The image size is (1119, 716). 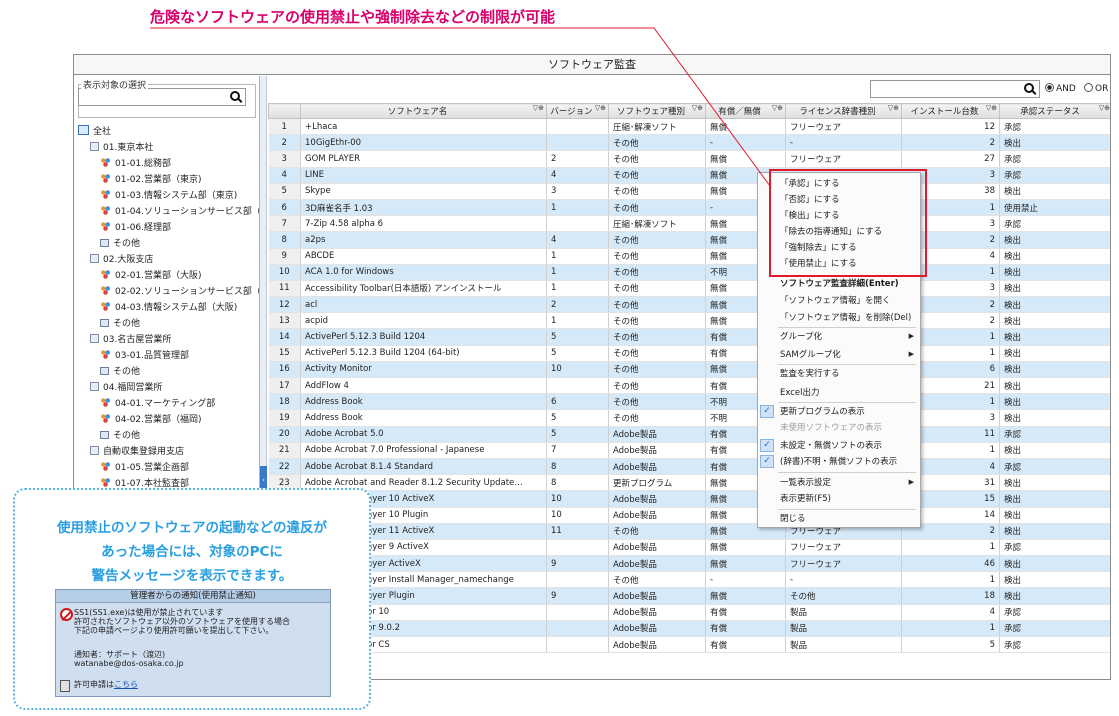 I want to click on trash-icon, so click(x=65, y=686).